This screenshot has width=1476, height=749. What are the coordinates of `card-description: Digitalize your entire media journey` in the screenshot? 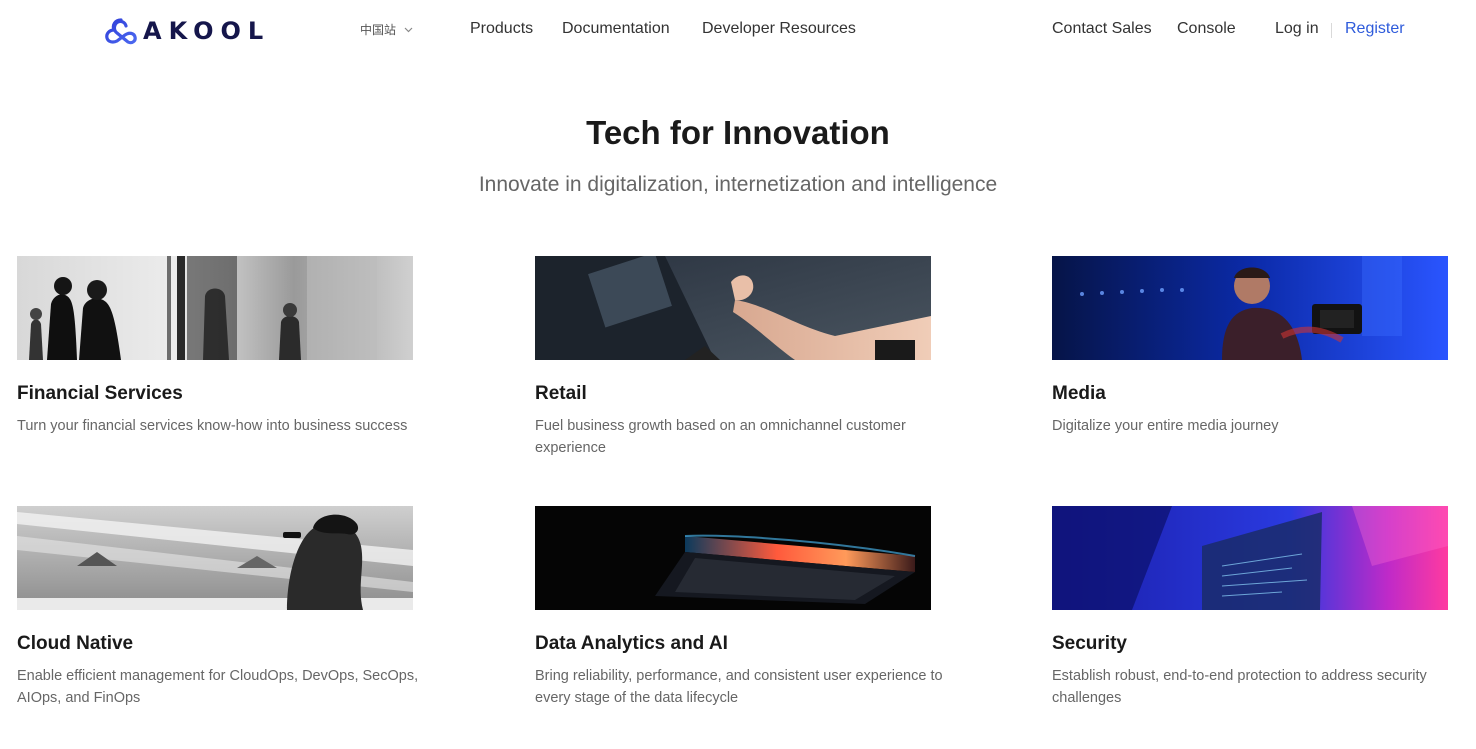 It's located at (1165, 426).